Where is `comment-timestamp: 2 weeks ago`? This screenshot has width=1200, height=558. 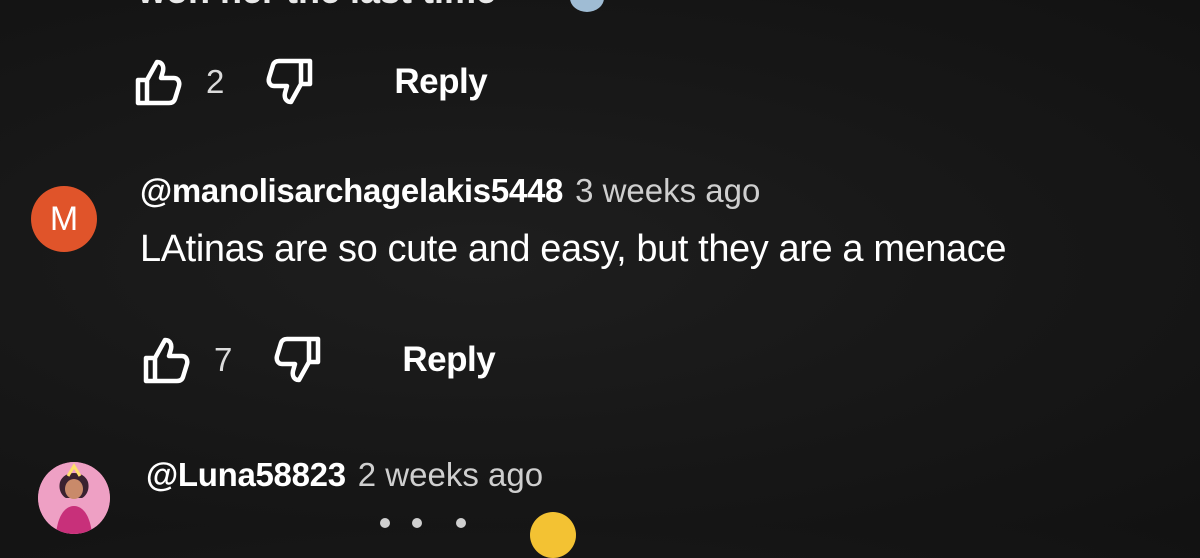
comment-timestamp: 2 weeks ago is located at coordinates (450, 475).